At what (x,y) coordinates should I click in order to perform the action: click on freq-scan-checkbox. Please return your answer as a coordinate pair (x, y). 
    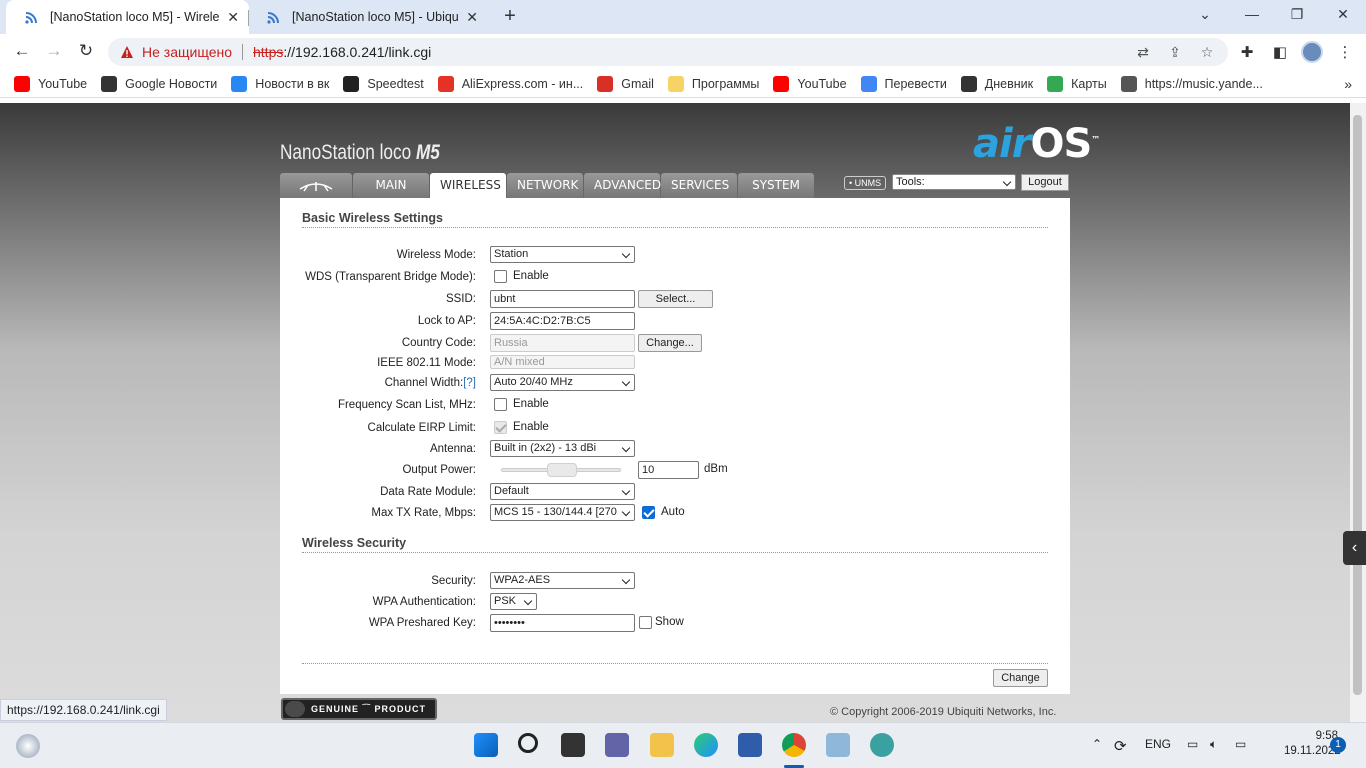
    Looking at the image, I should click on (500, 404).